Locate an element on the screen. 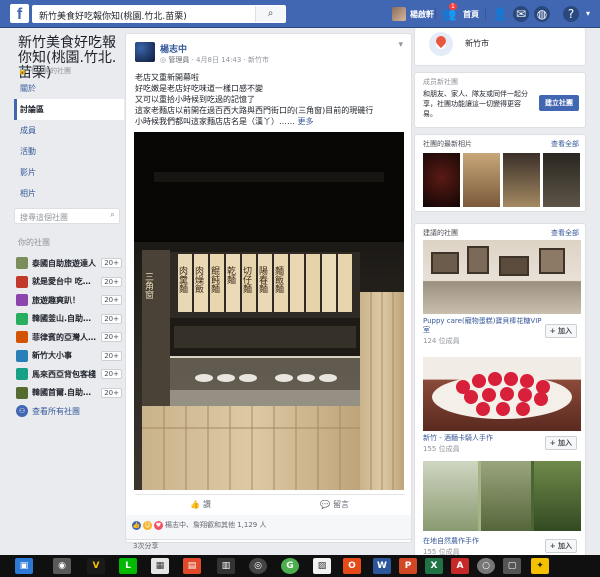 This screenshot has width=600, height=577. share-count: 3次分享 is located at coordinates (145, 546).